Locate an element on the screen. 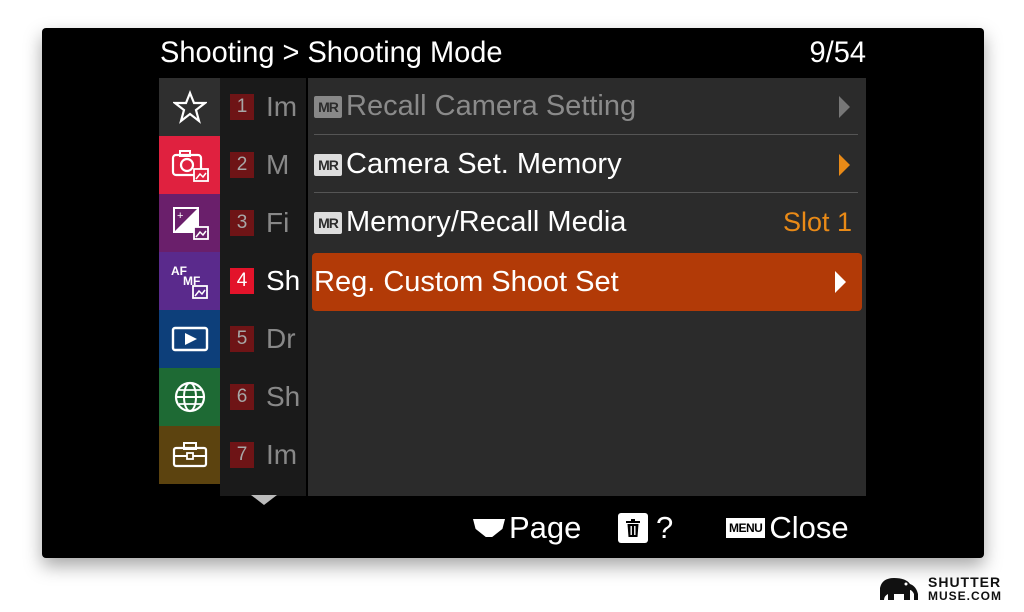 The image size is (1024, 612). camera-icon is located at coordinates (190, 166).